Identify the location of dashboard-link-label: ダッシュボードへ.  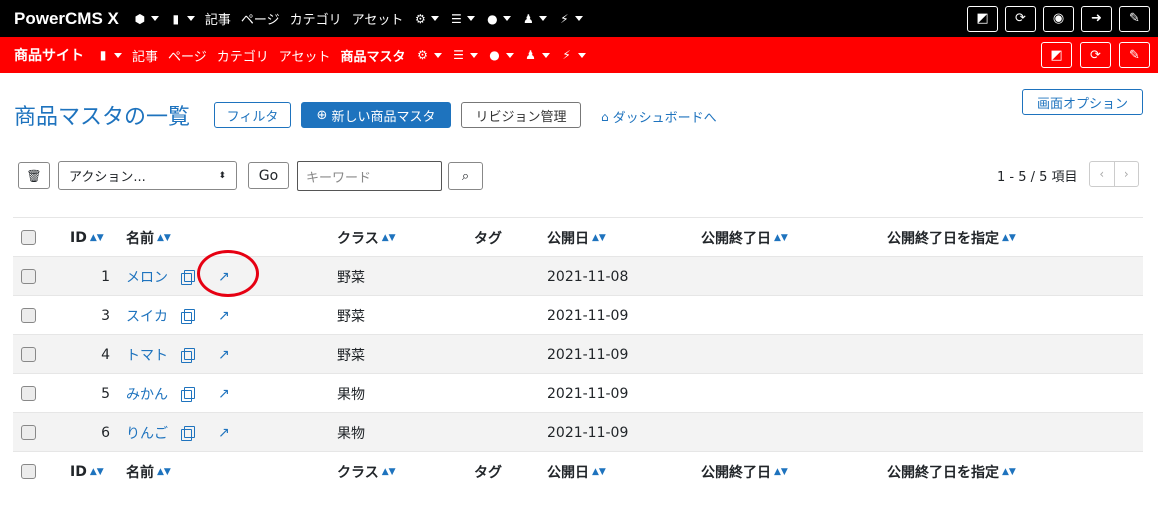
(664, 118).